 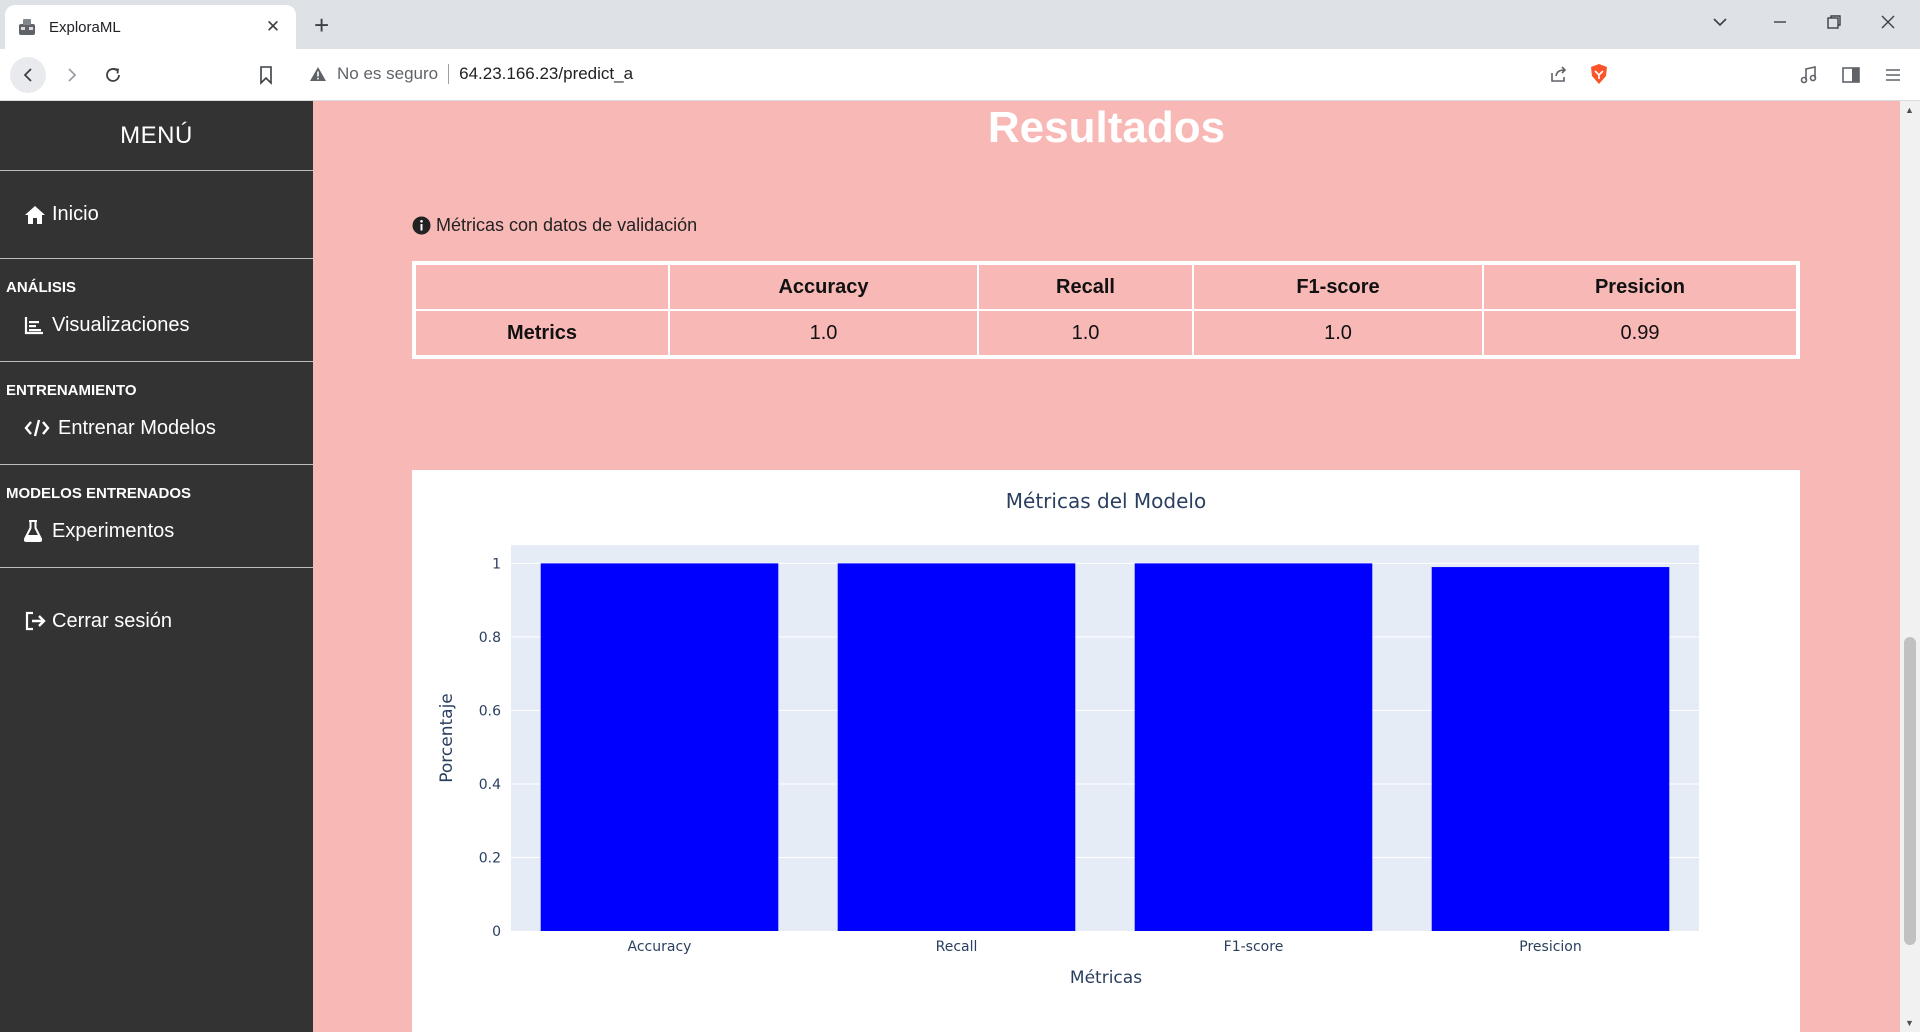 I want to click on y-tick-label: 1, so click(x=496, y=564).